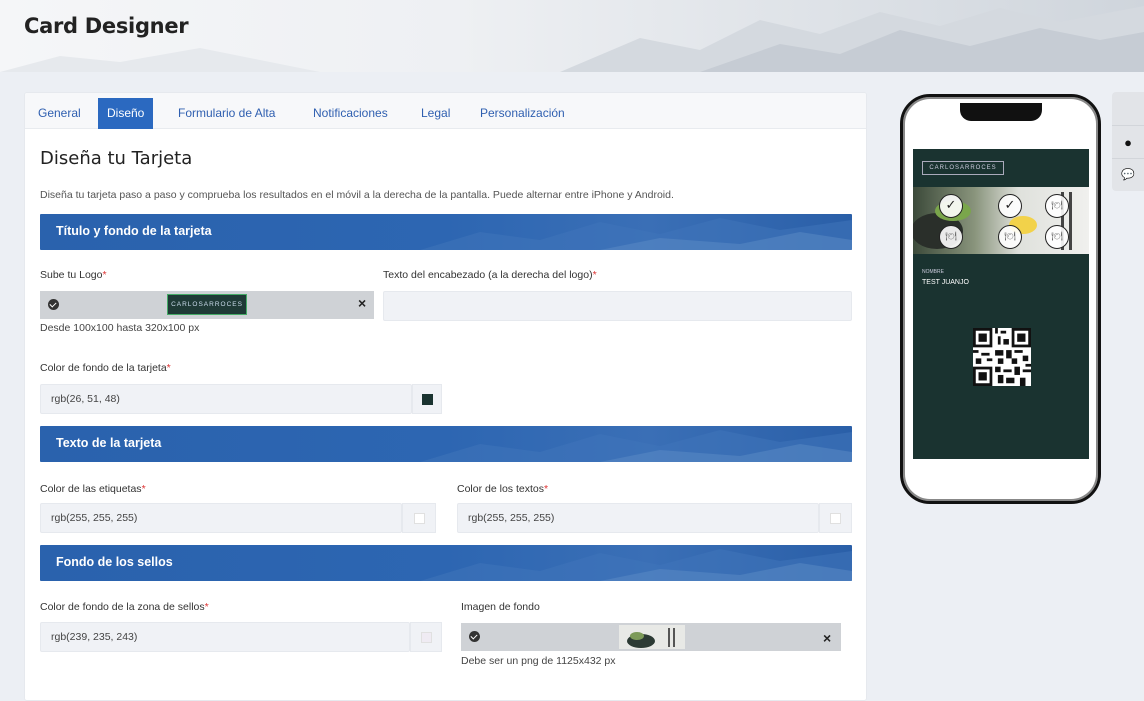 This screenshot has height=701, width=1144. What do you see at coordinates (1128, 174) in the screenshot?
I see `chat-icon: 💬` at bounding box center [1128, 174].